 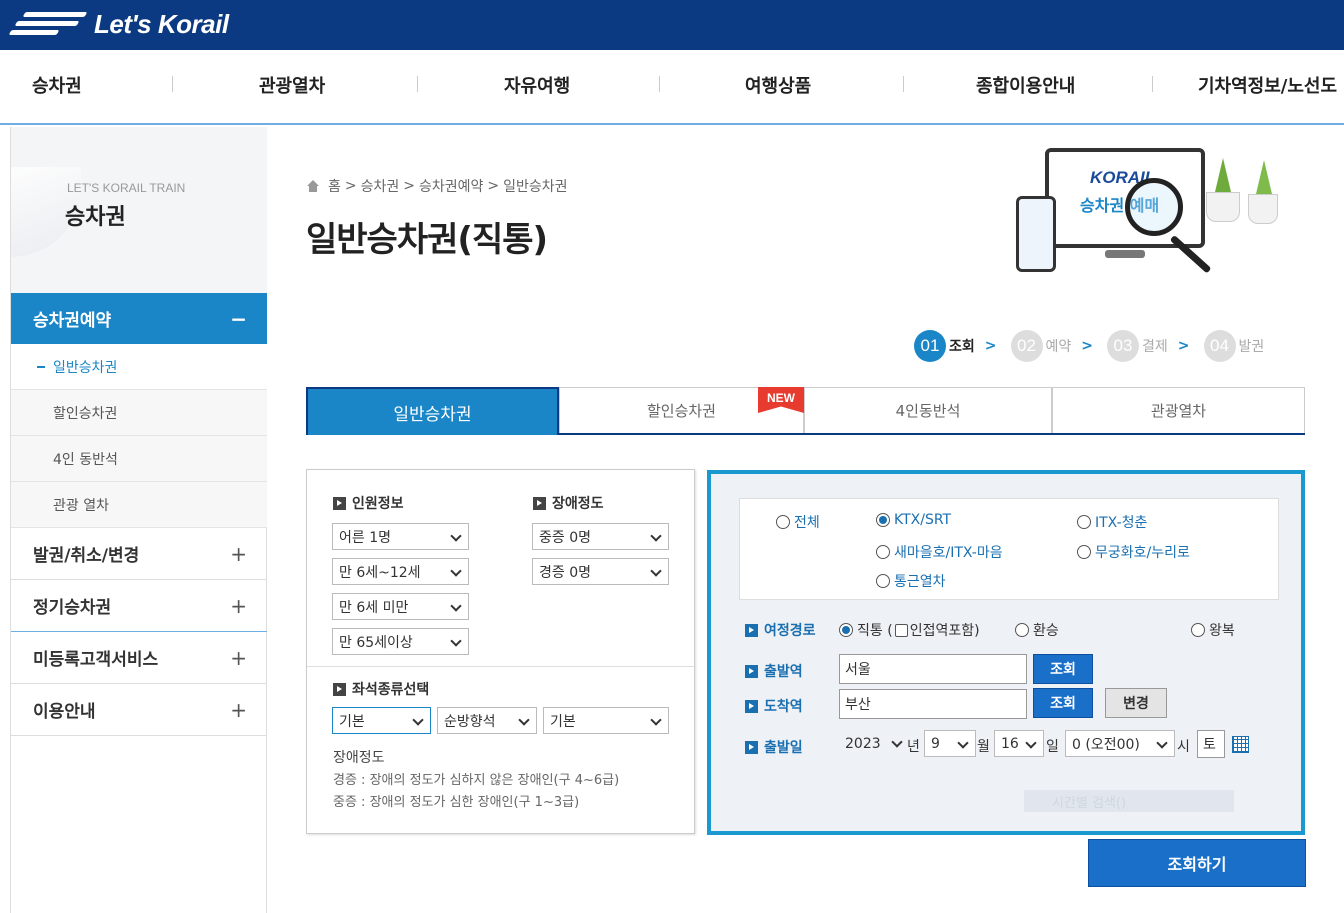 I want to click on severe-disability-select: 중증 0명, so click(x=600, y=536).